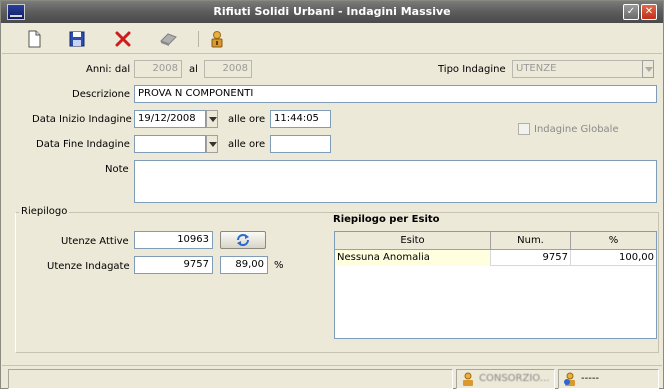 The width and height of the screenshot is (664, 389). I want to click on save-icon, so click(77, 39).